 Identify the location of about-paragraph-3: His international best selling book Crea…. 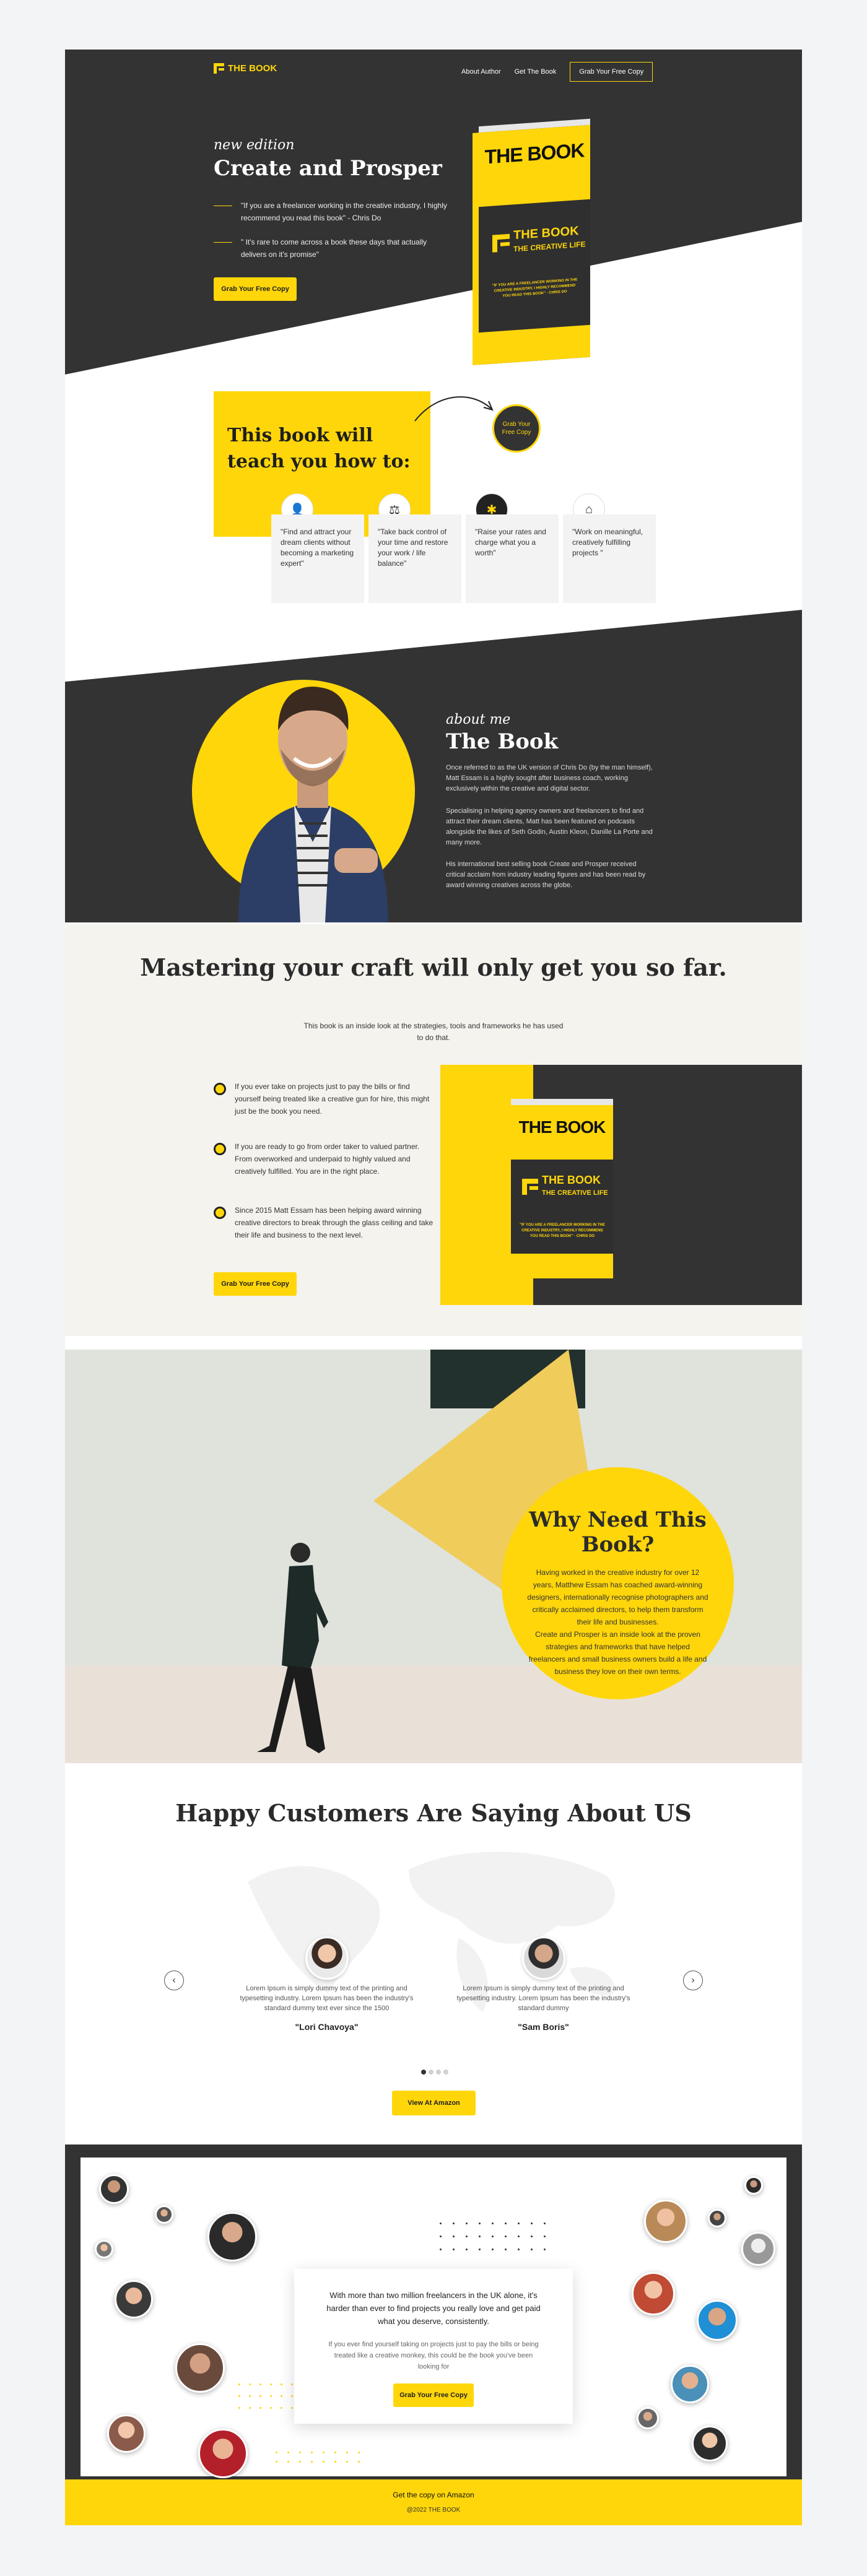
(546, 875).